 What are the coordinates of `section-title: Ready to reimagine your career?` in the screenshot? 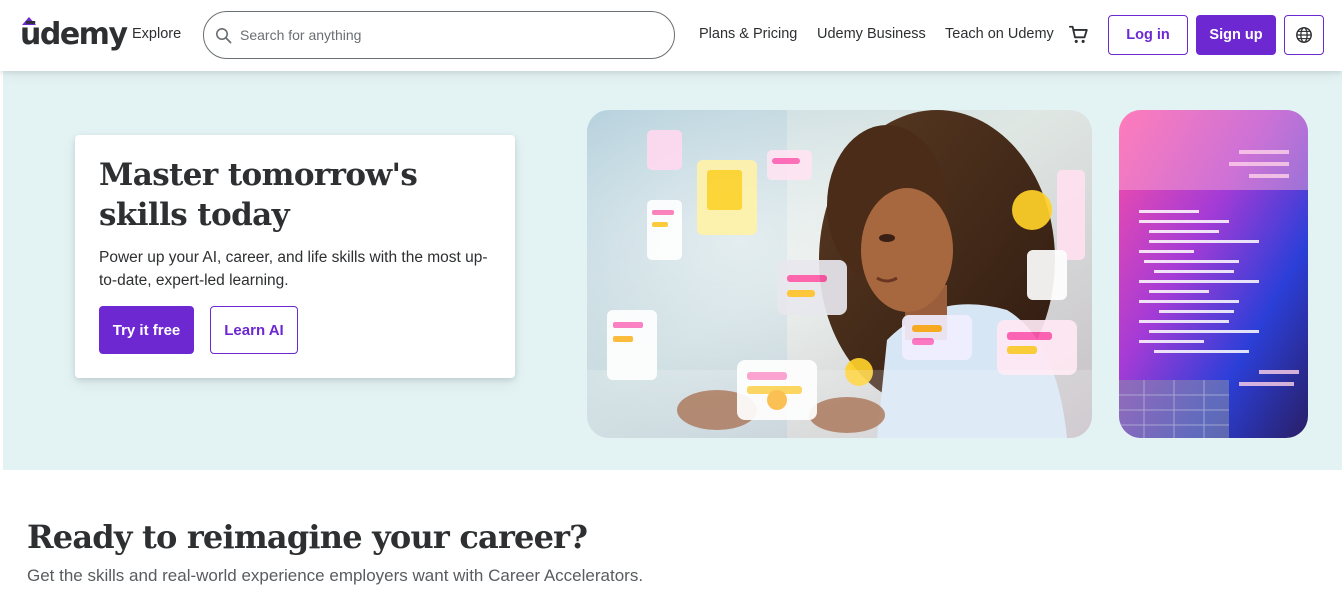 It's located at (307, 537).